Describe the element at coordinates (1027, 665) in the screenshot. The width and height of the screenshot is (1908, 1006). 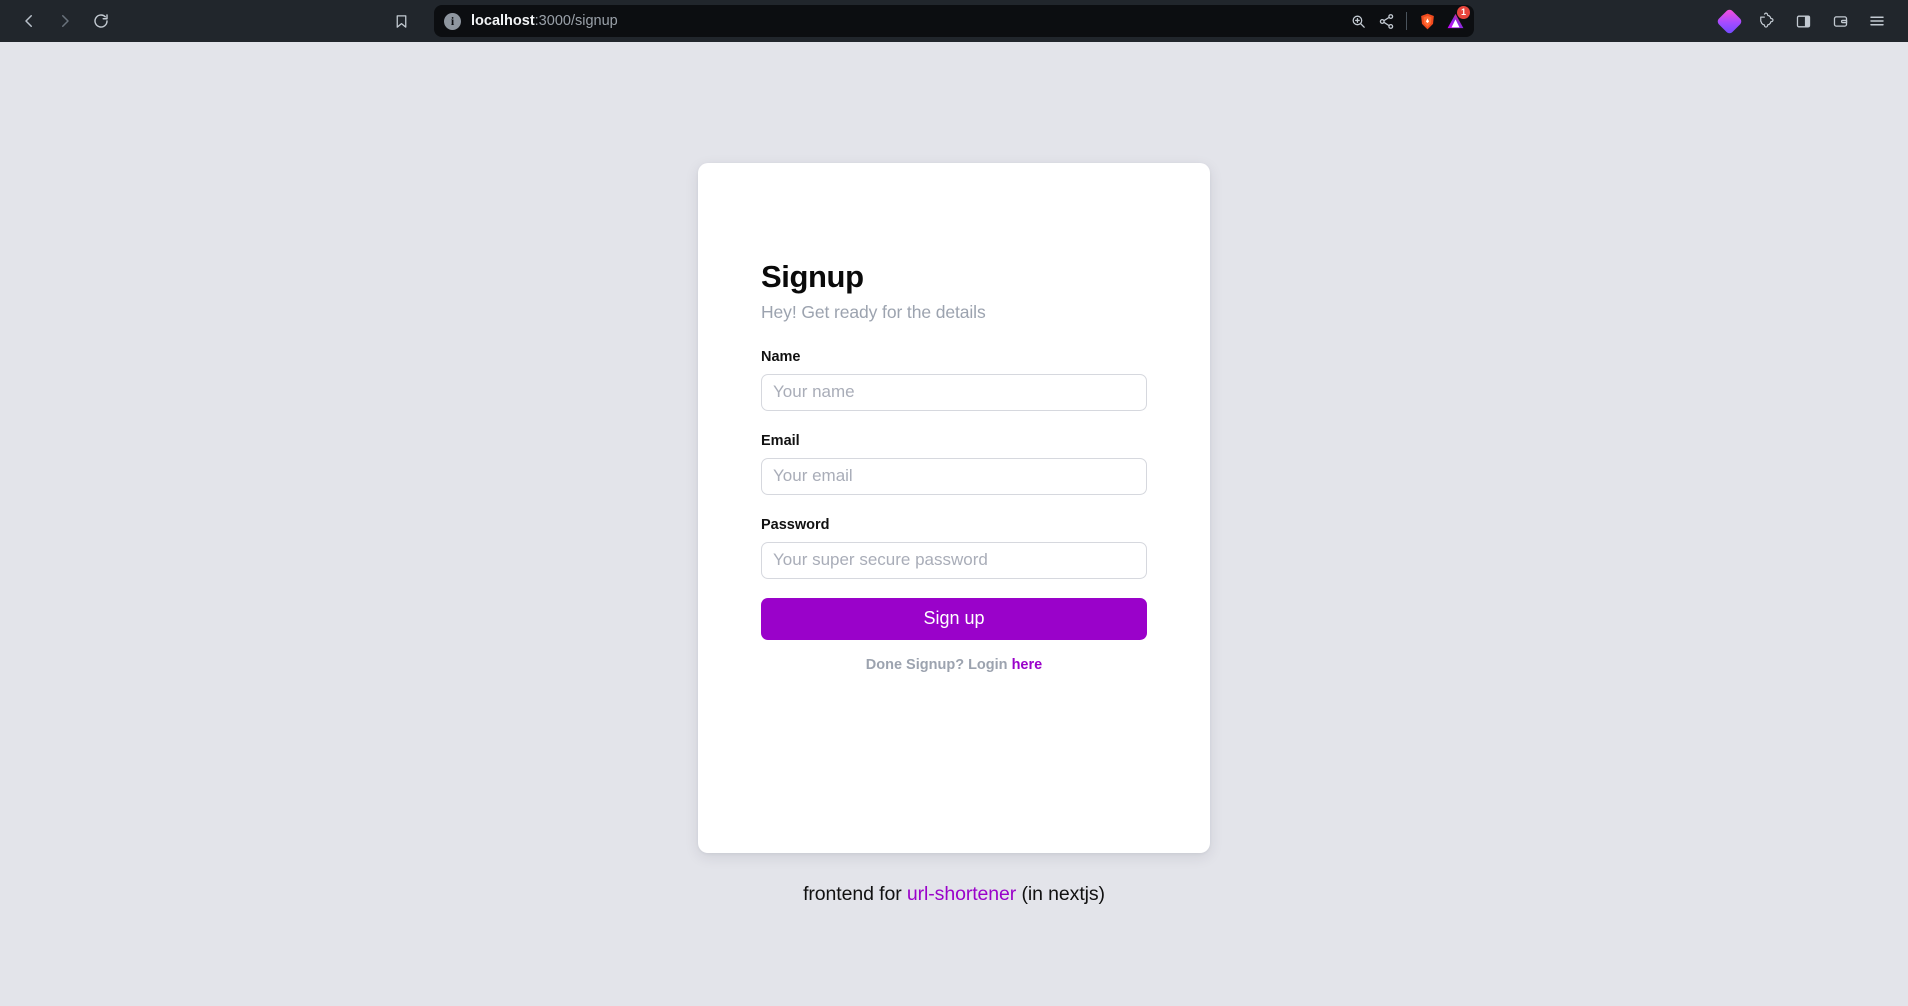
I see `login-here-link: here` at that location.